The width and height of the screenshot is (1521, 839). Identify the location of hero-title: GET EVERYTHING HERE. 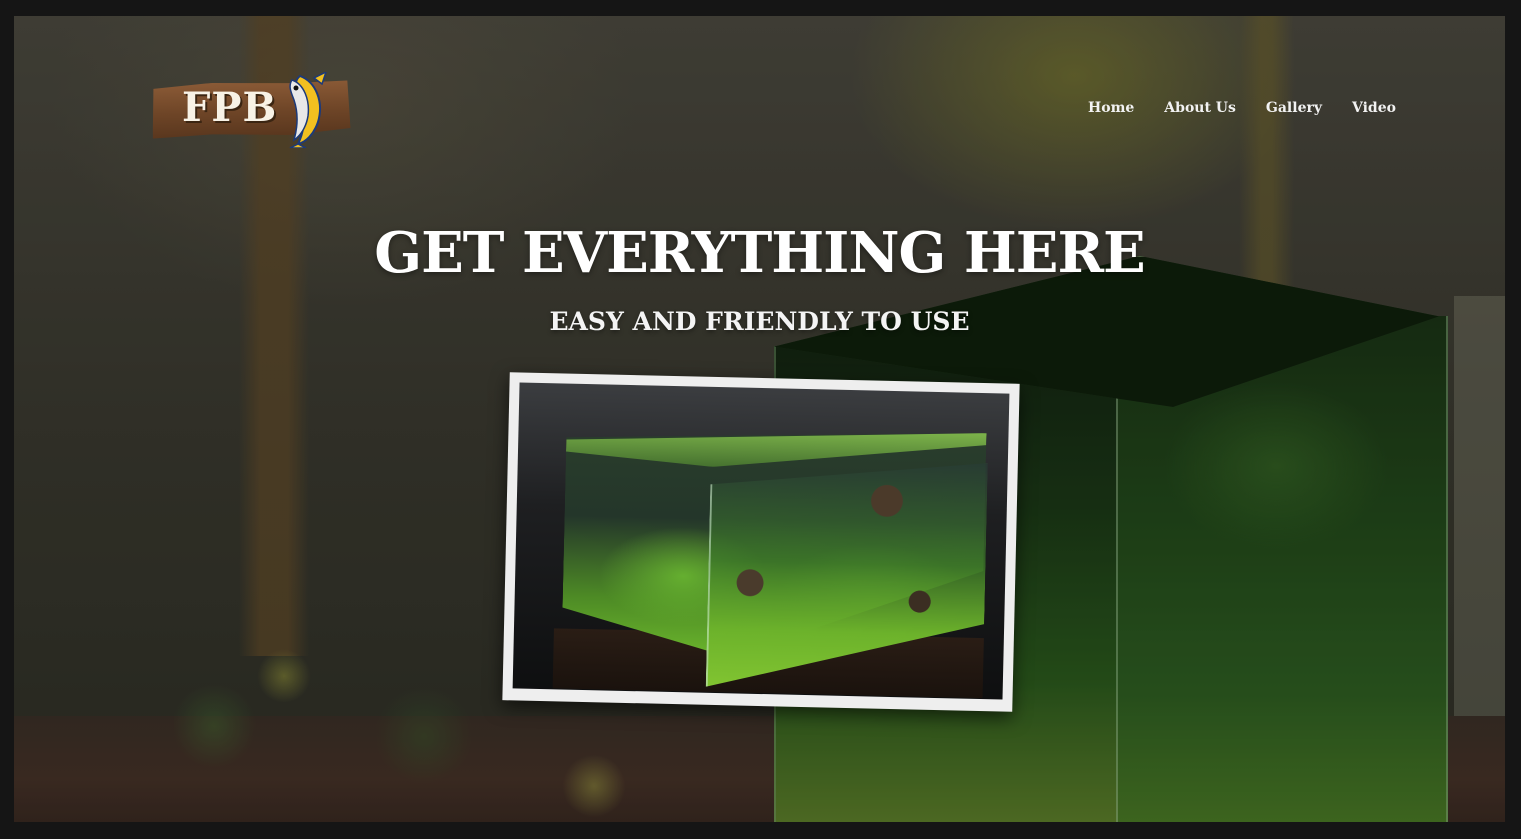
(759, 253).